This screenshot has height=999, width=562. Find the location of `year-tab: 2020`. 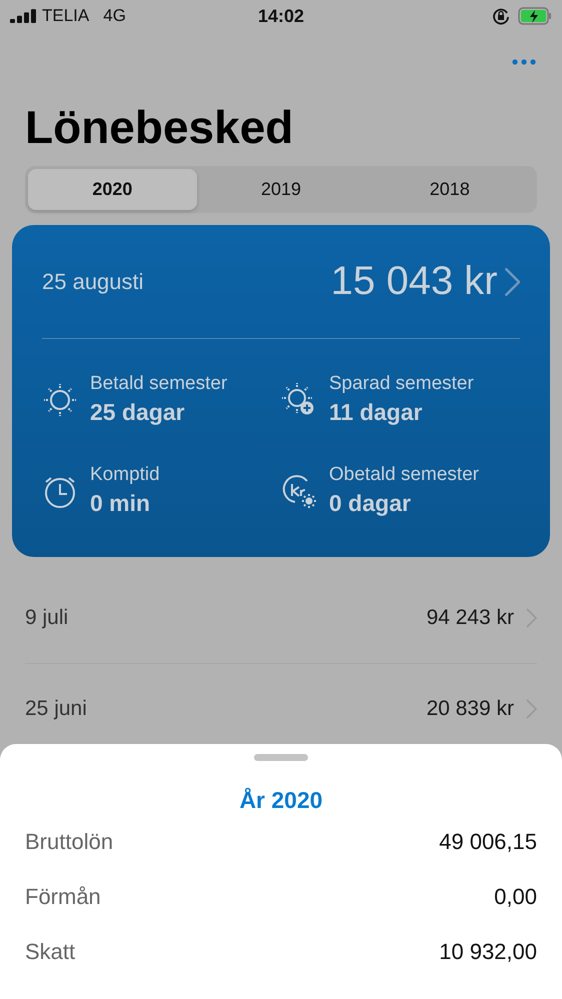

year-tab: 2020 is located at coordinates (112, 189).